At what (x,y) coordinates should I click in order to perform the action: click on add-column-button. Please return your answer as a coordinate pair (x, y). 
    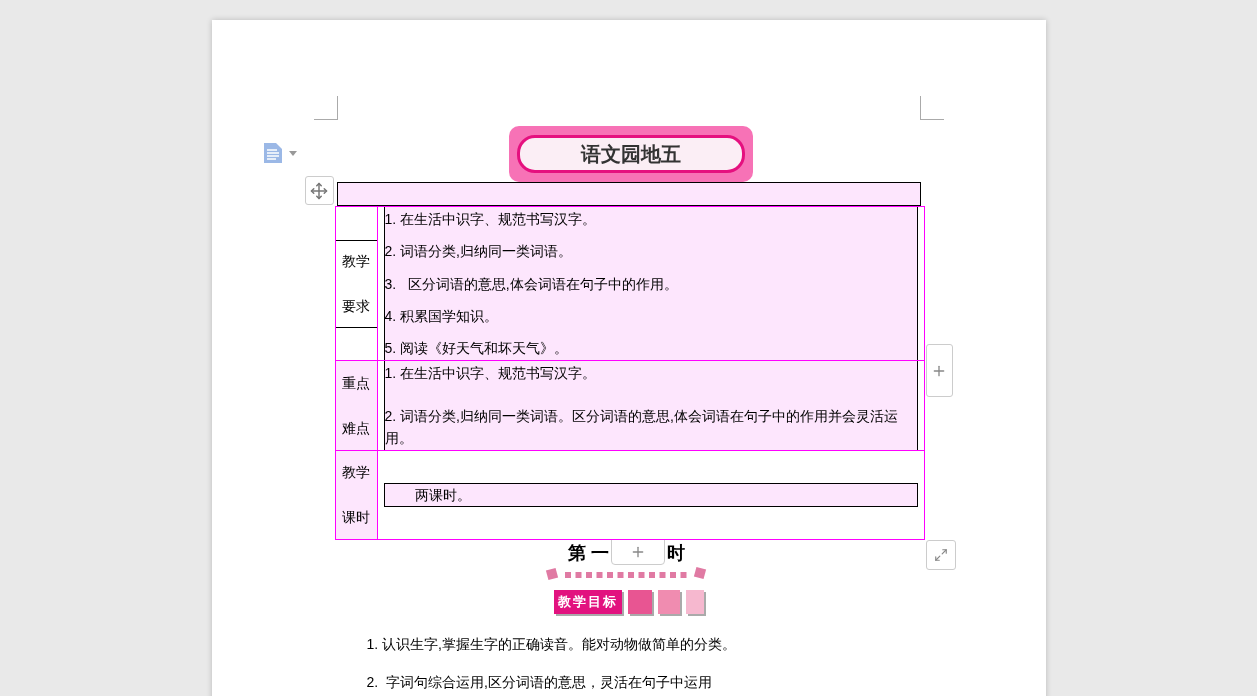
    Looking at the image, I should click on (939, 370).